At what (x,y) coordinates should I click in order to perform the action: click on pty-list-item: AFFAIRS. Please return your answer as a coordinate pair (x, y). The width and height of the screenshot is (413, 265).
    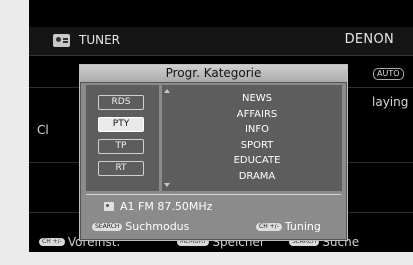
    Looking at the image, I should click on (257, 115).